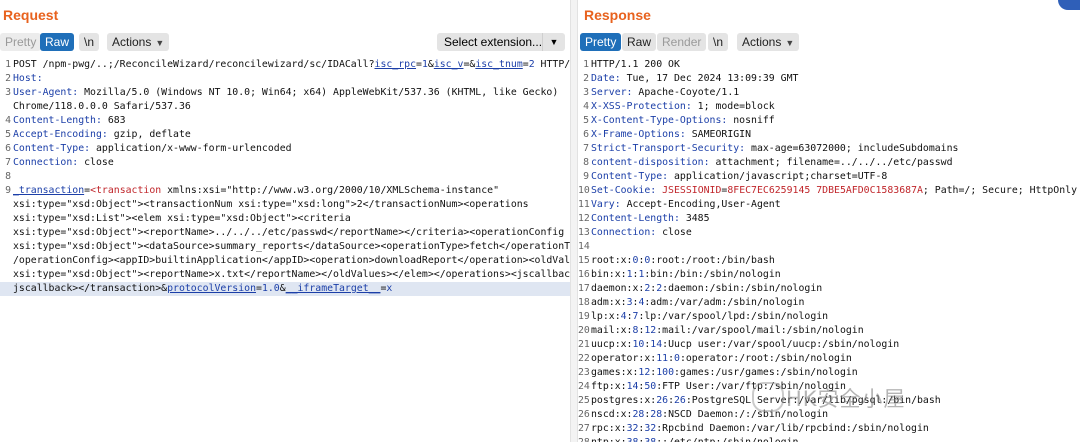 The width and height of the screenshot is (1080, 442). Describe the element at coordinates (624, 190) in the screenshot. I see `code-token: Set-Cookie:` at that location.